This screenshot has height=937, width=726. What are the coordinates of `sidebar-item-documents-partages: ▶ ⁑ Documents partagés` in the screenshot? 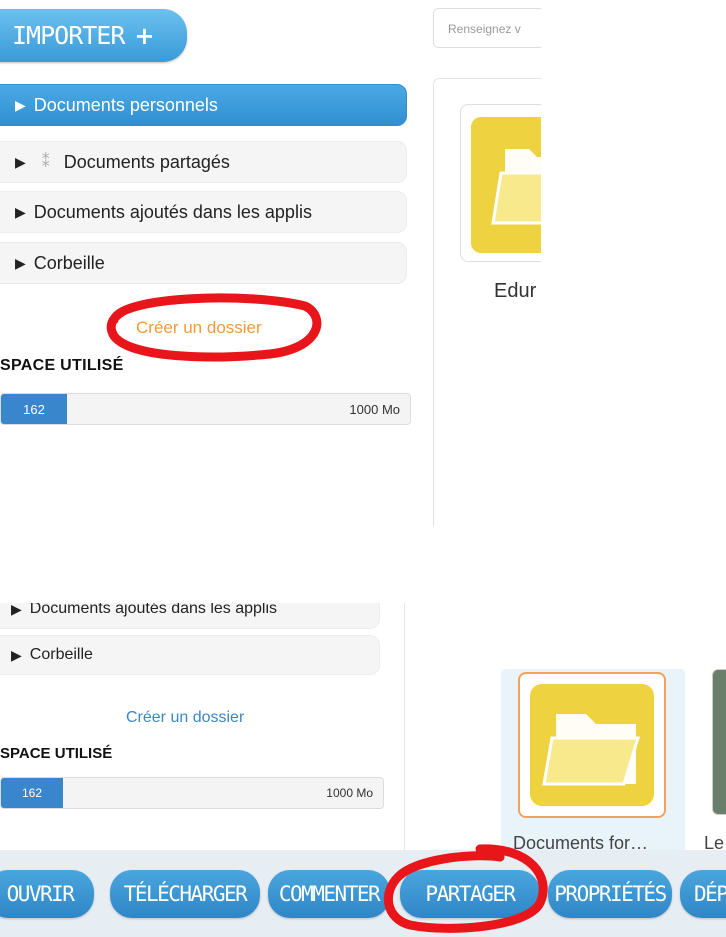 It's located at (203, 162).